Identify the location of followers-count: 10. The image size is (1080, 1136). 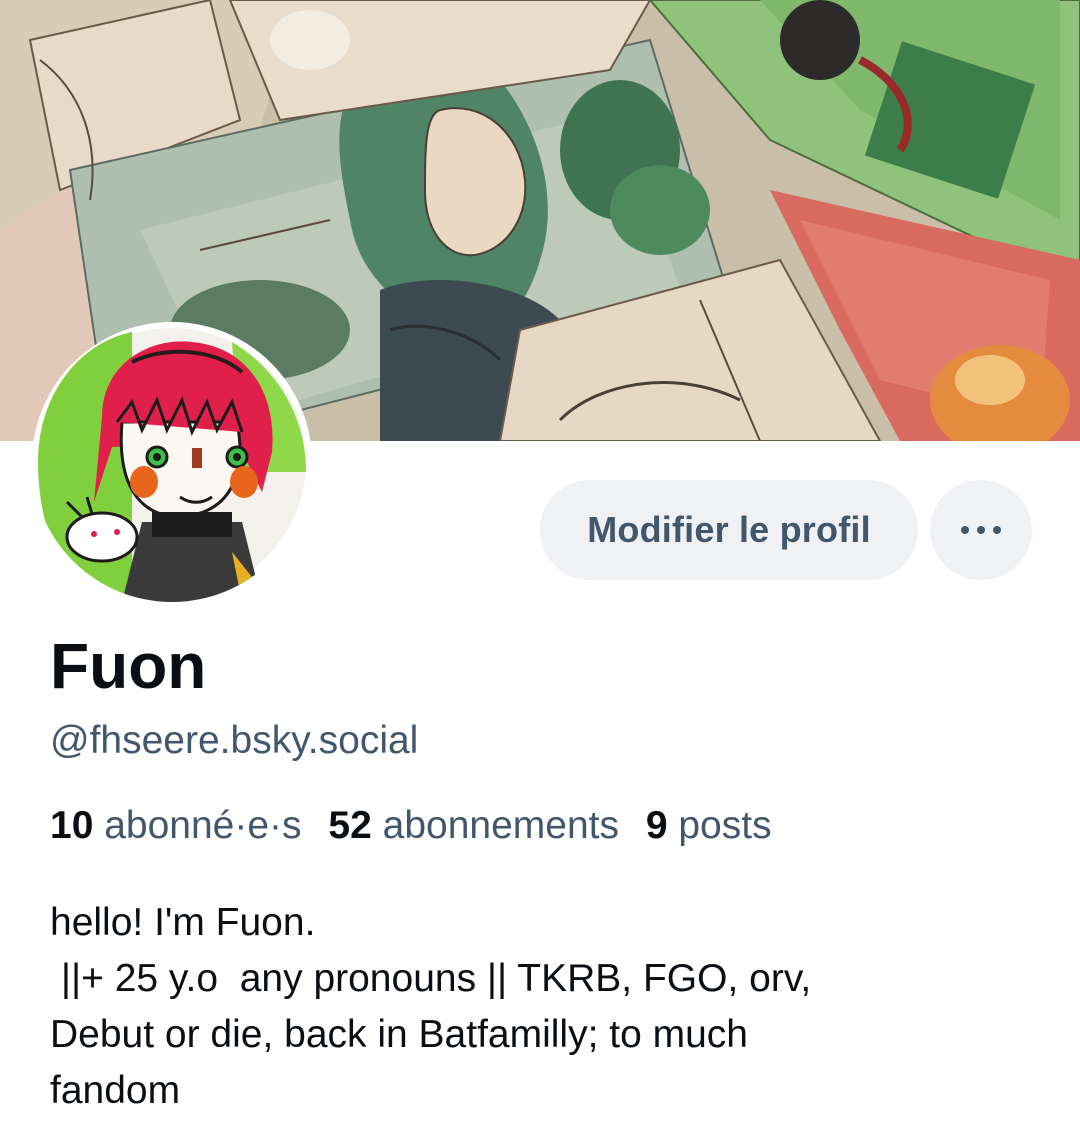
(72, 825).